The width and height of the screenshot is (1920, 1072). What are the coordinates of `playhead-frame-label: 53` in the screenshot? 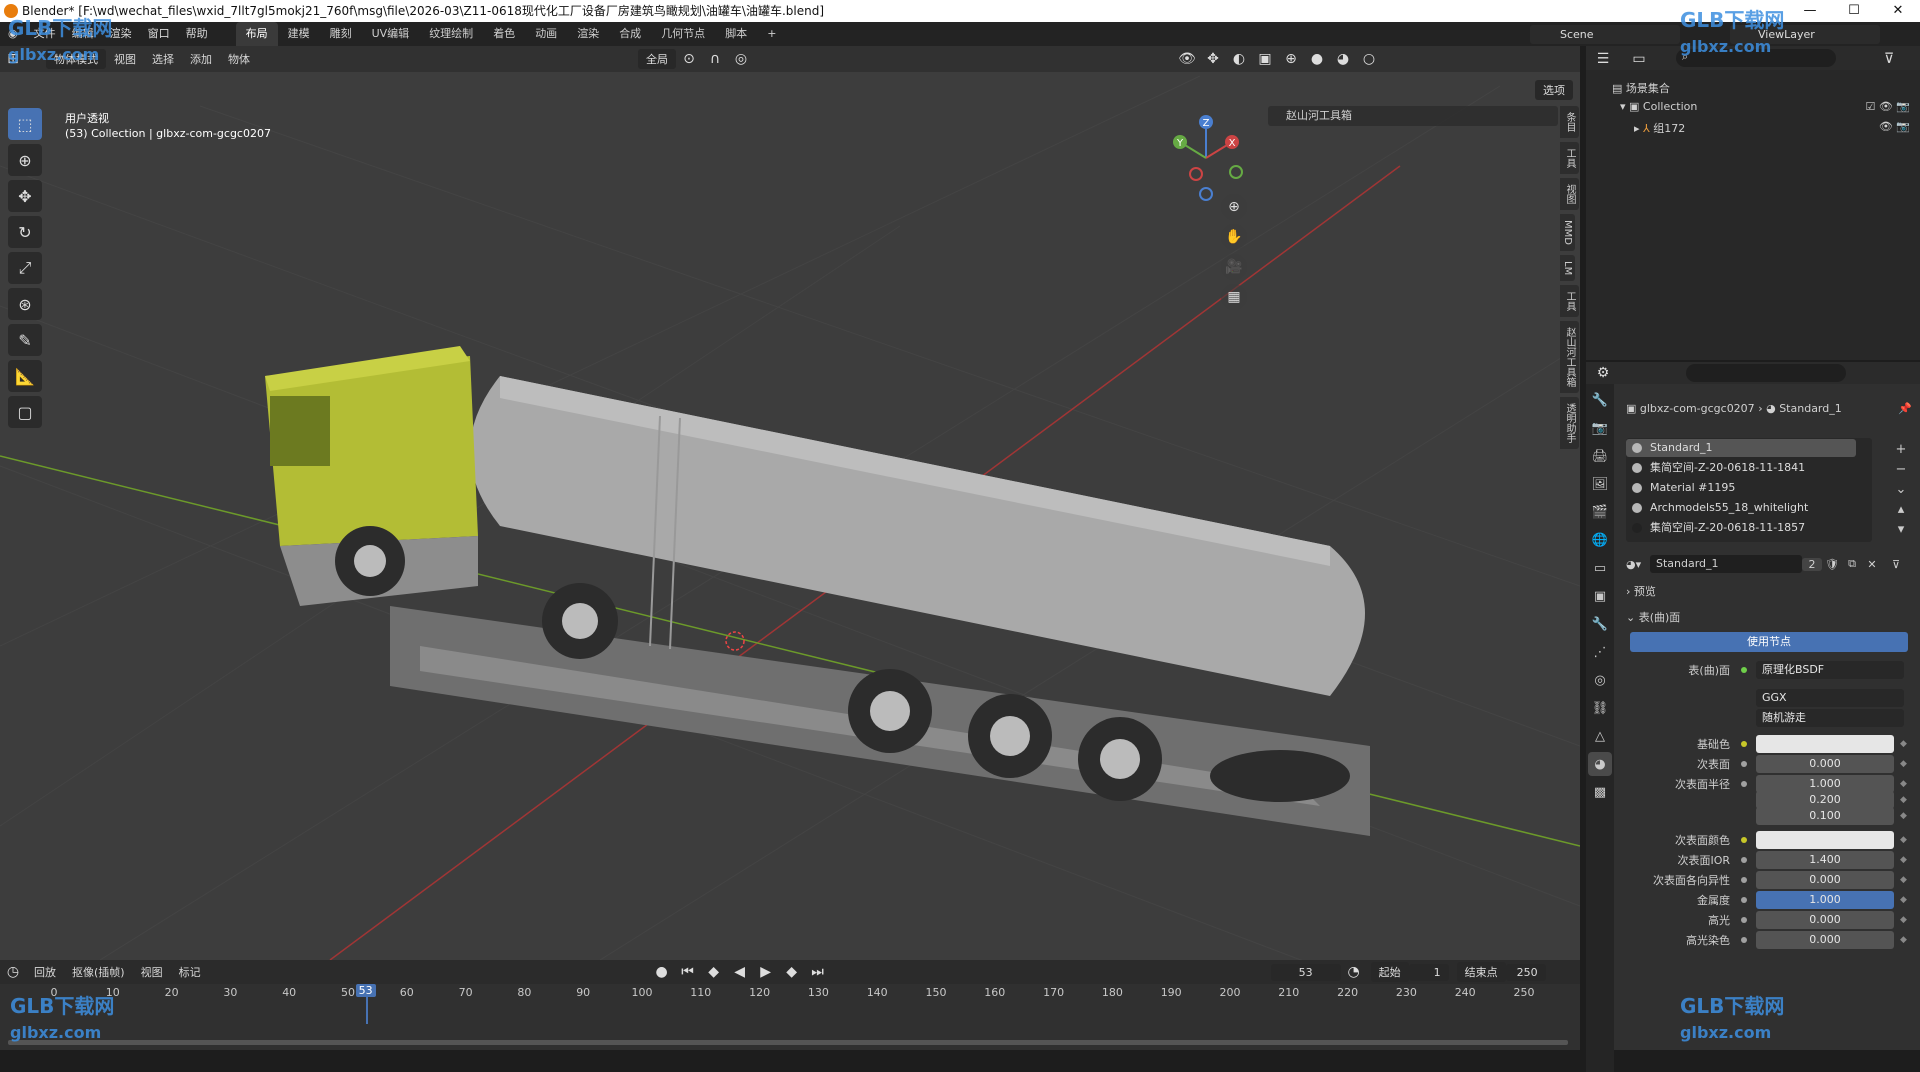 It's located at (365, 990).